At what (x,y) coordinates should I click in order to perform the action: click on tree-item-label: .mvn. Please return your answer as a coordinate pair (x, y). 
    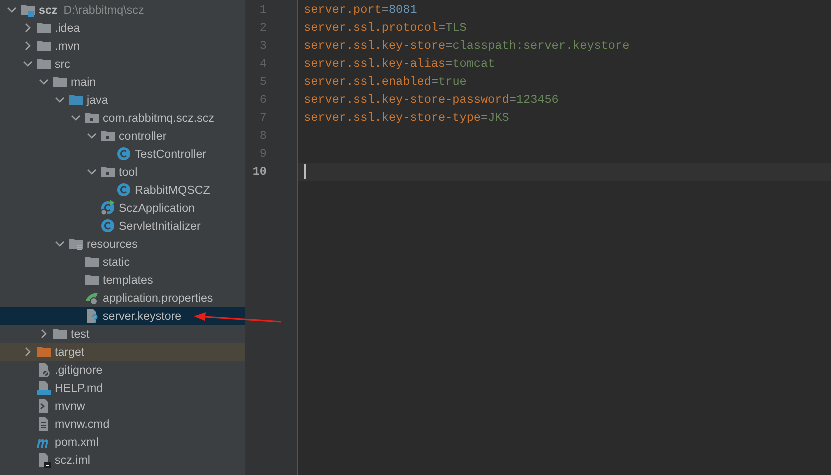
    Looking at the image, I should click on (67, 46).